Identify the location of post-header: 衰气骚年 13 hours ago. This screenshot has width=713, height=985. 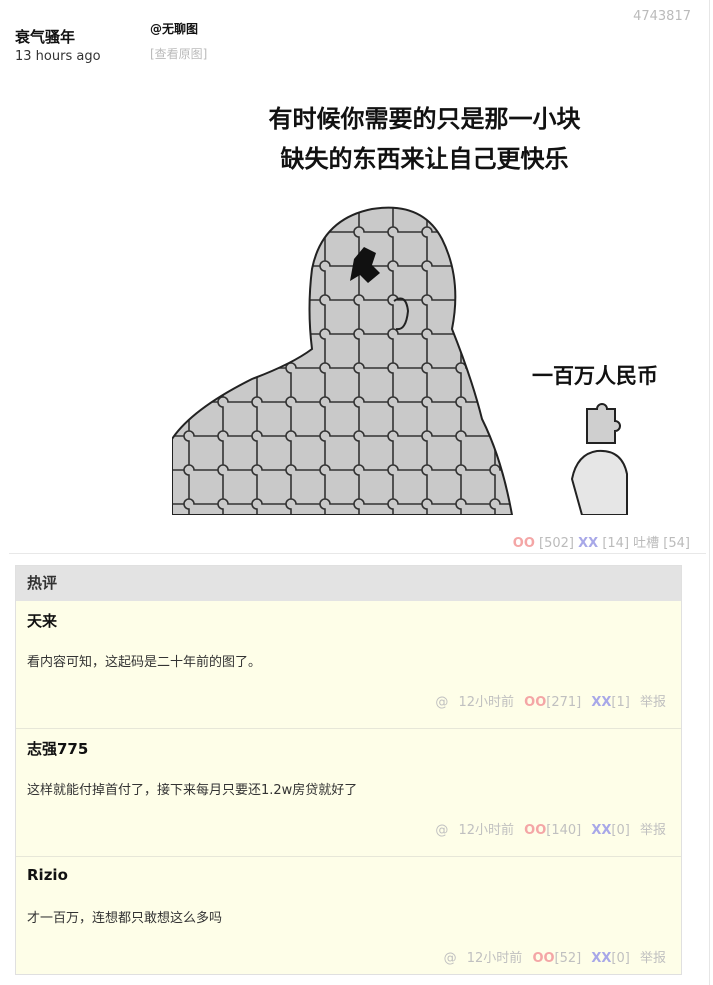
(58, 42).